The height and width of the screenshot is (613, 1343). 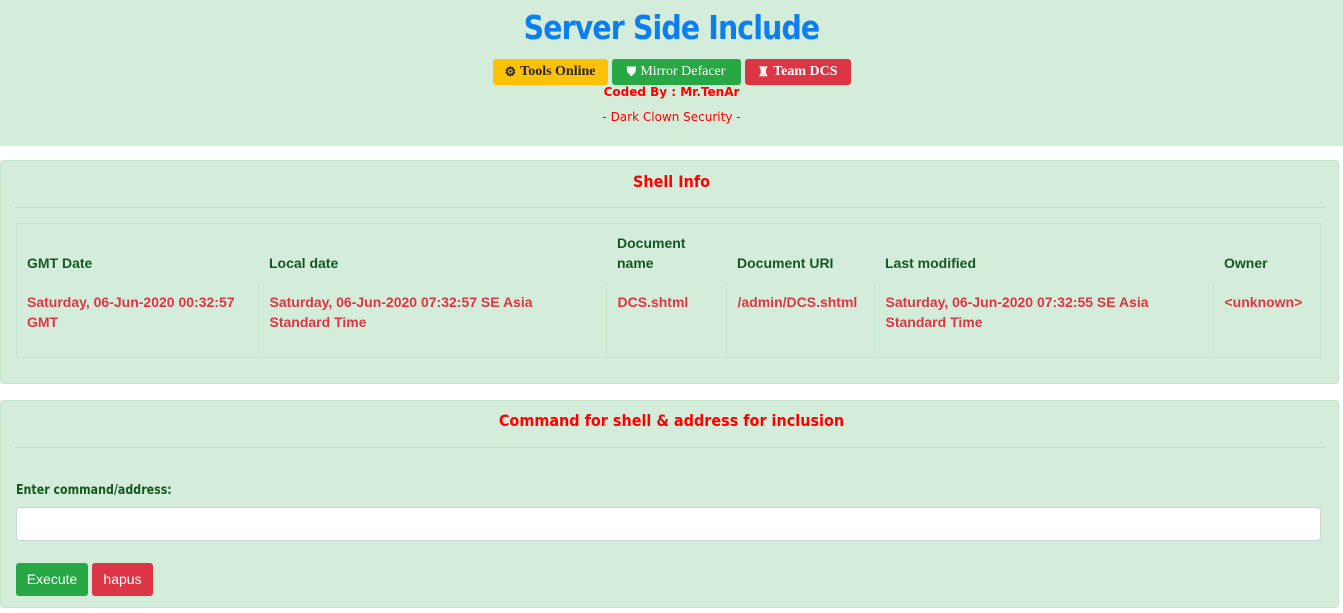 What do you see at coordinates (1266, 318) in the screenshot?
I see `cell-owner: <unknown>` at bounding box center [1266, 318].